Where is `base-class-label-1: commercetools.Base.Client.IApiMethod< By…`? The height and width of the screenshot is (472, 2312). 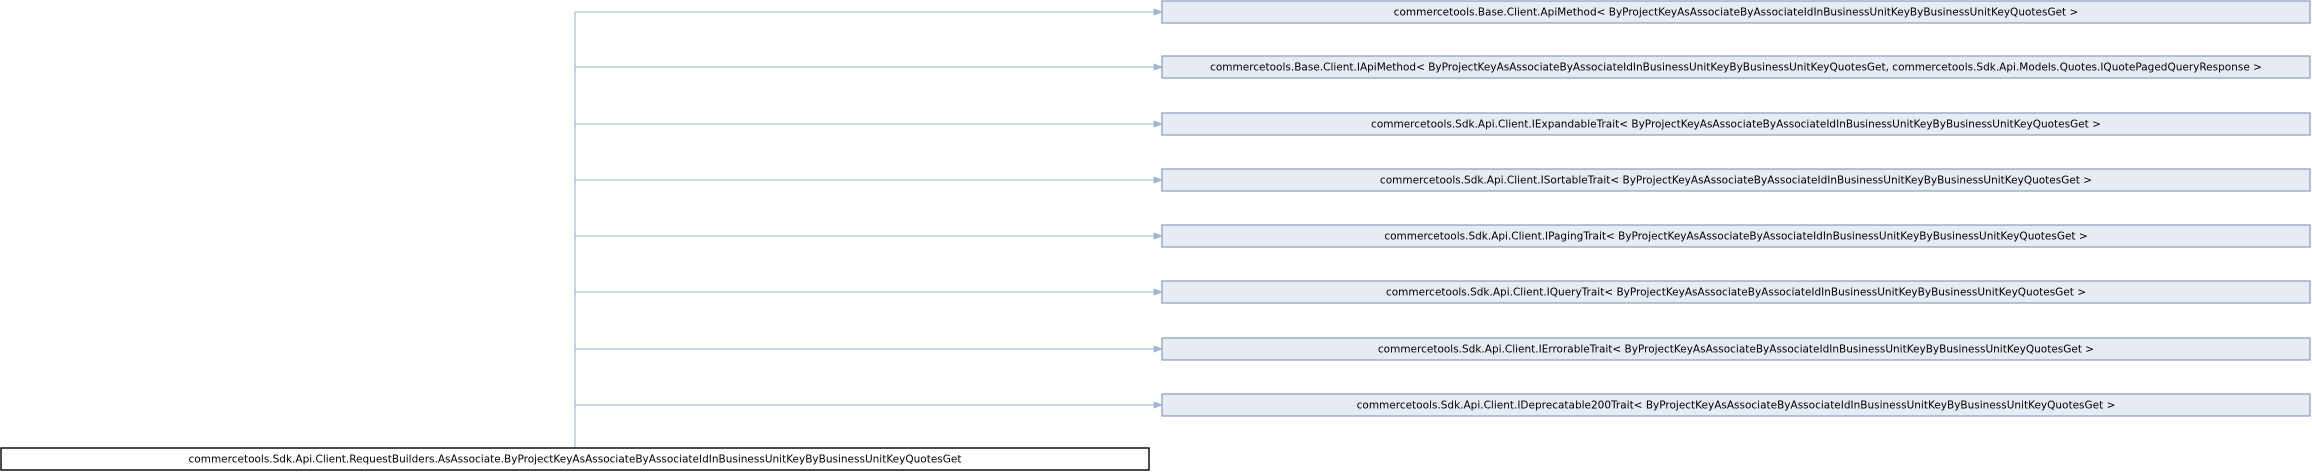 base-class-label-1: commercetools.Base.Client.IApiMethod< By… is located at coordinates (1736, 68).